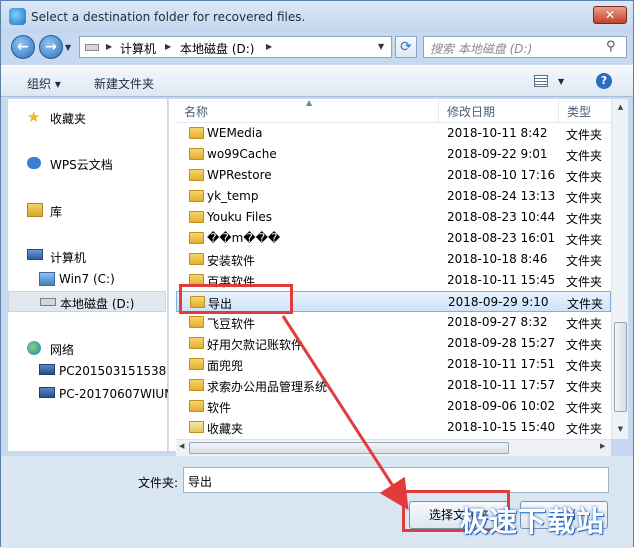 The width and height of the screenshot is (634, 548). Describe the element at coordinates (533, 521) in the screenshot. I see `watermark-logo: 极速下载站` at that location.